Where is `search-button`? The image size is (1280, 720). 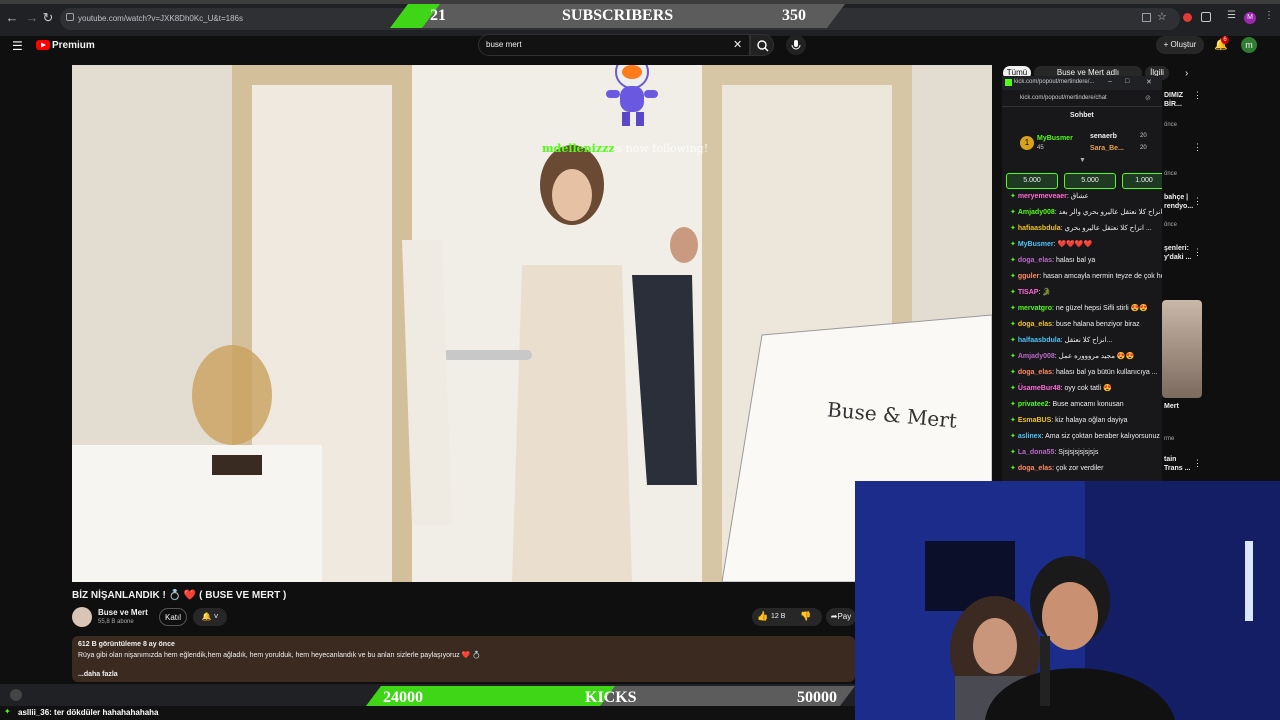 search-button is located at coordinates (762, 45).